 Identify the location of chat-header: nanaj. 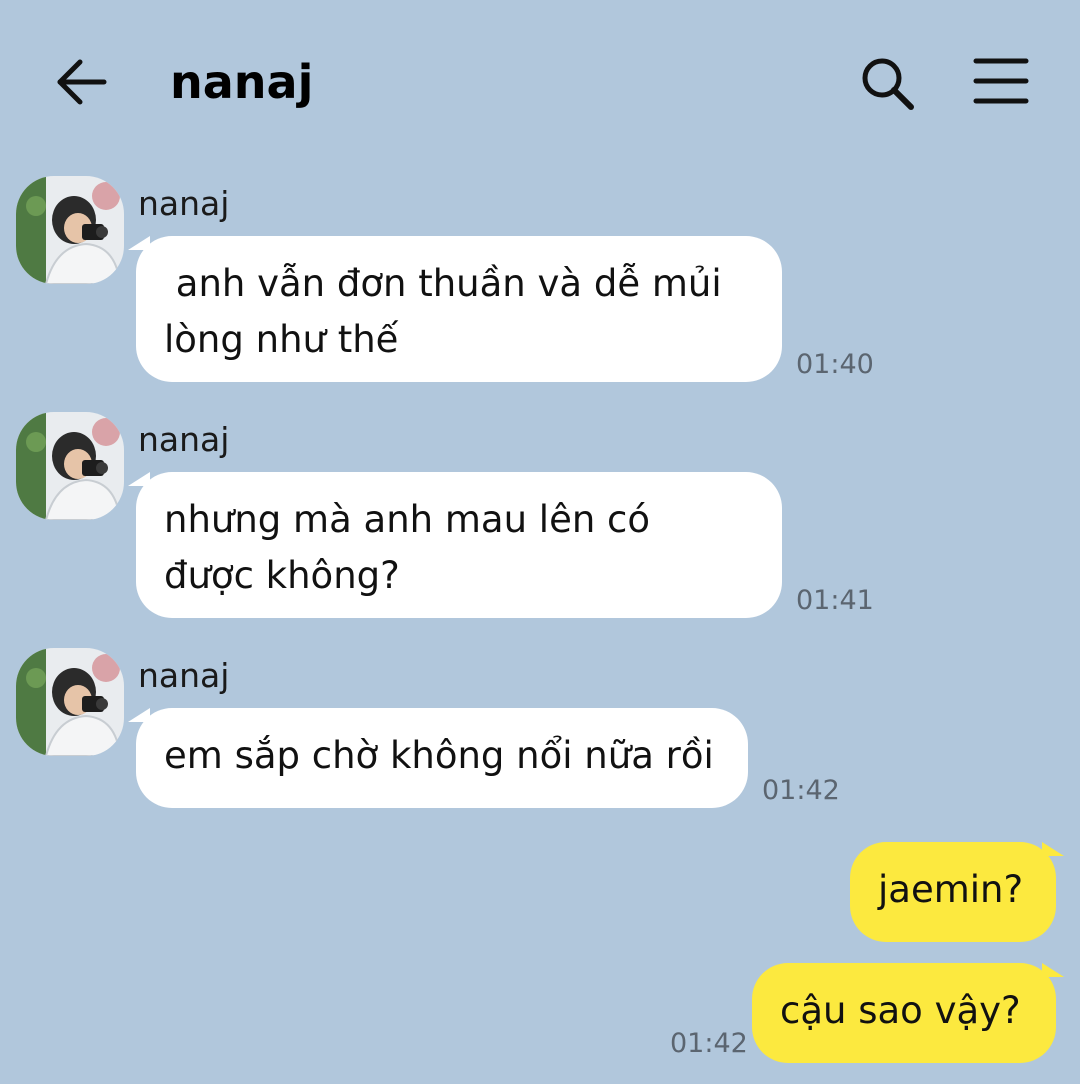
(540, 80).